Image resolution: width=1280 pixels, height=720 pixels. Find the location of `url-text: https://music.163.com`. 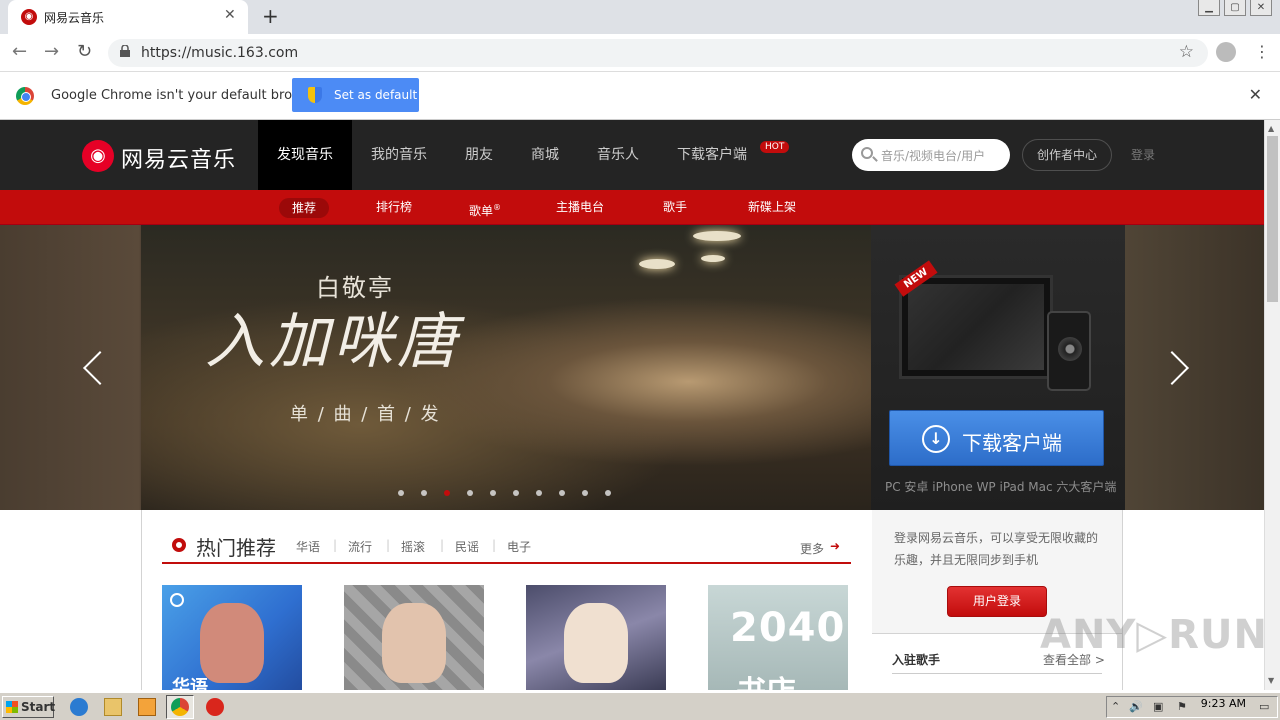

url-text: https://music.163.com is located at coordinates (220, 53).